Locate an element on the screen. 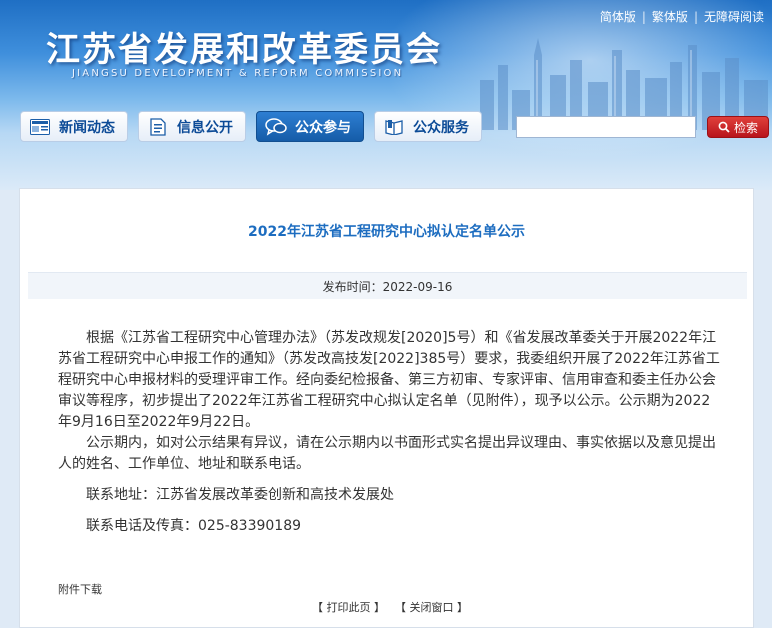  accessible-reading-link: 无障碍阅读 is located at coordinates (734, 16).